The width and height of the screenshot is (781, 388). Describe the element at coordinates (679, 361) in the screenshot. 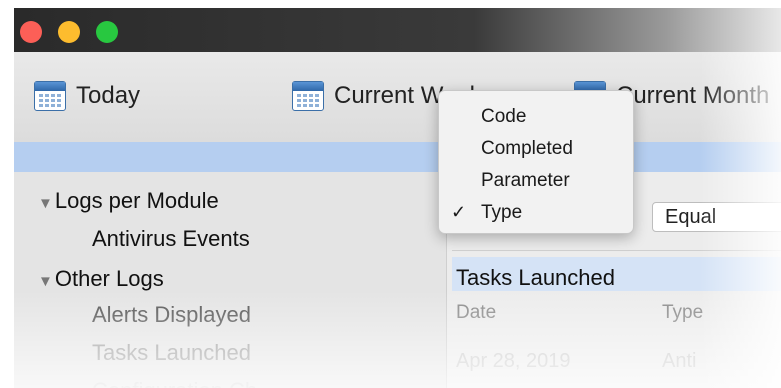

I see `table-cell-type: Anti` at that location.